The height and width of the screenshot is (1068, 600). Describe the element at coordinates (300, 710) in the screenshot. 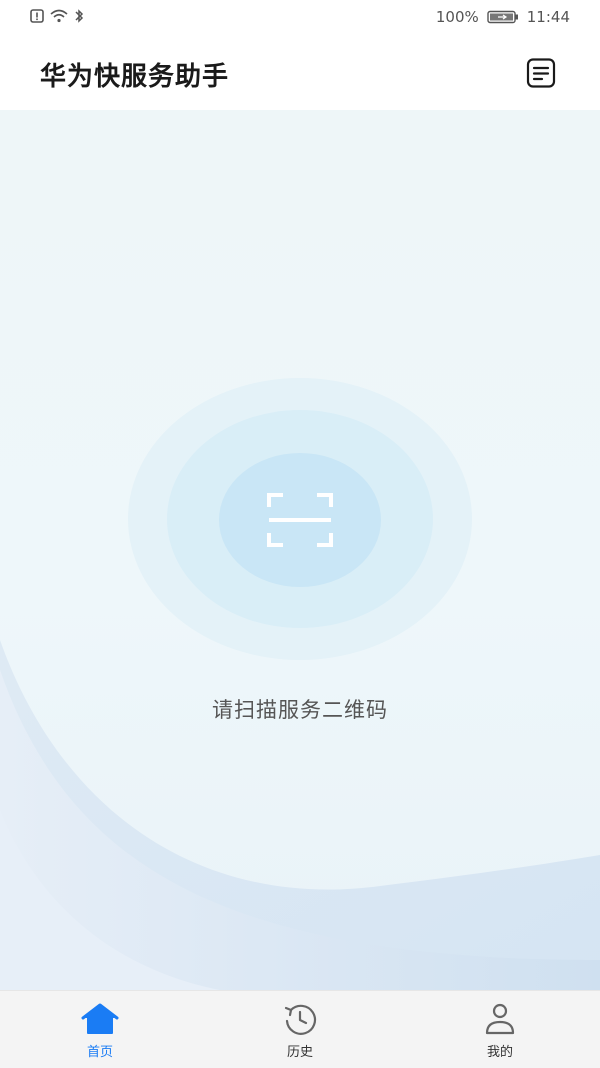

I see `scan-prompt-text: 请扫描服务二维码` at that location.